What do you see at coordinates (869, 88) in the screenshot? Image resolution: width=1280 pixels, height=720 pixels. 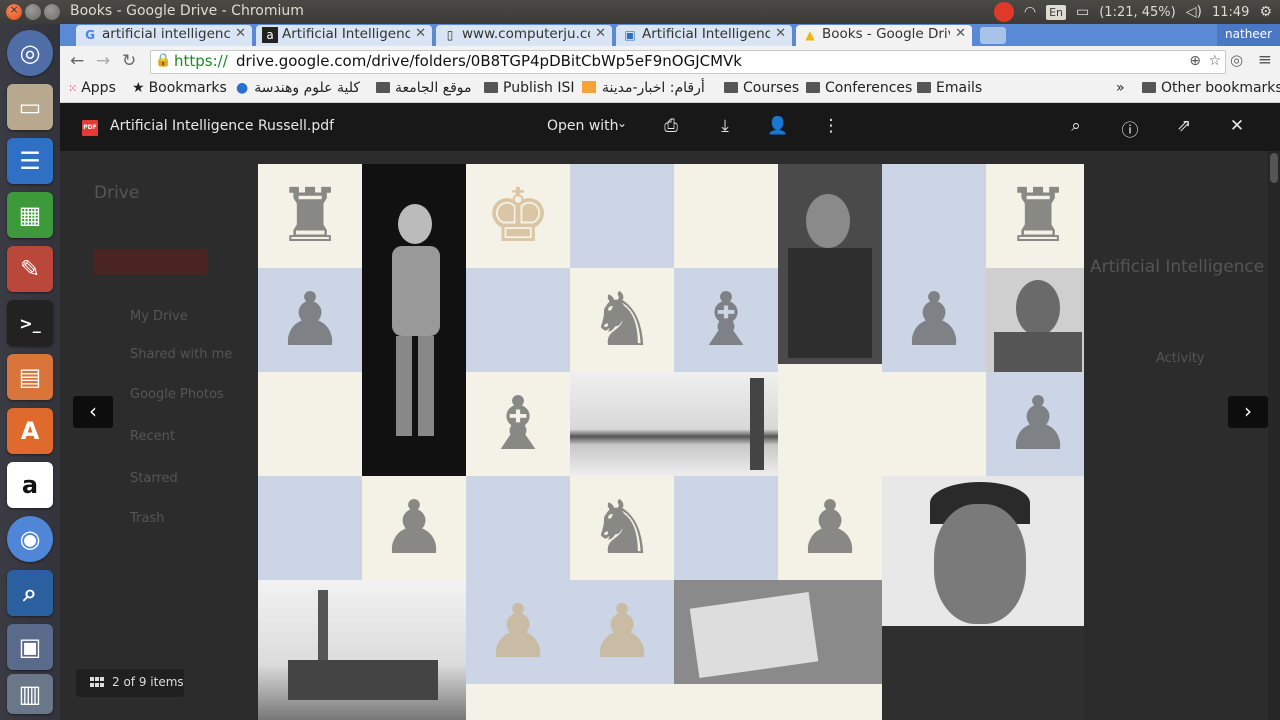 I see `bookmark-label: Conferences` at bounding box center [869, 88].